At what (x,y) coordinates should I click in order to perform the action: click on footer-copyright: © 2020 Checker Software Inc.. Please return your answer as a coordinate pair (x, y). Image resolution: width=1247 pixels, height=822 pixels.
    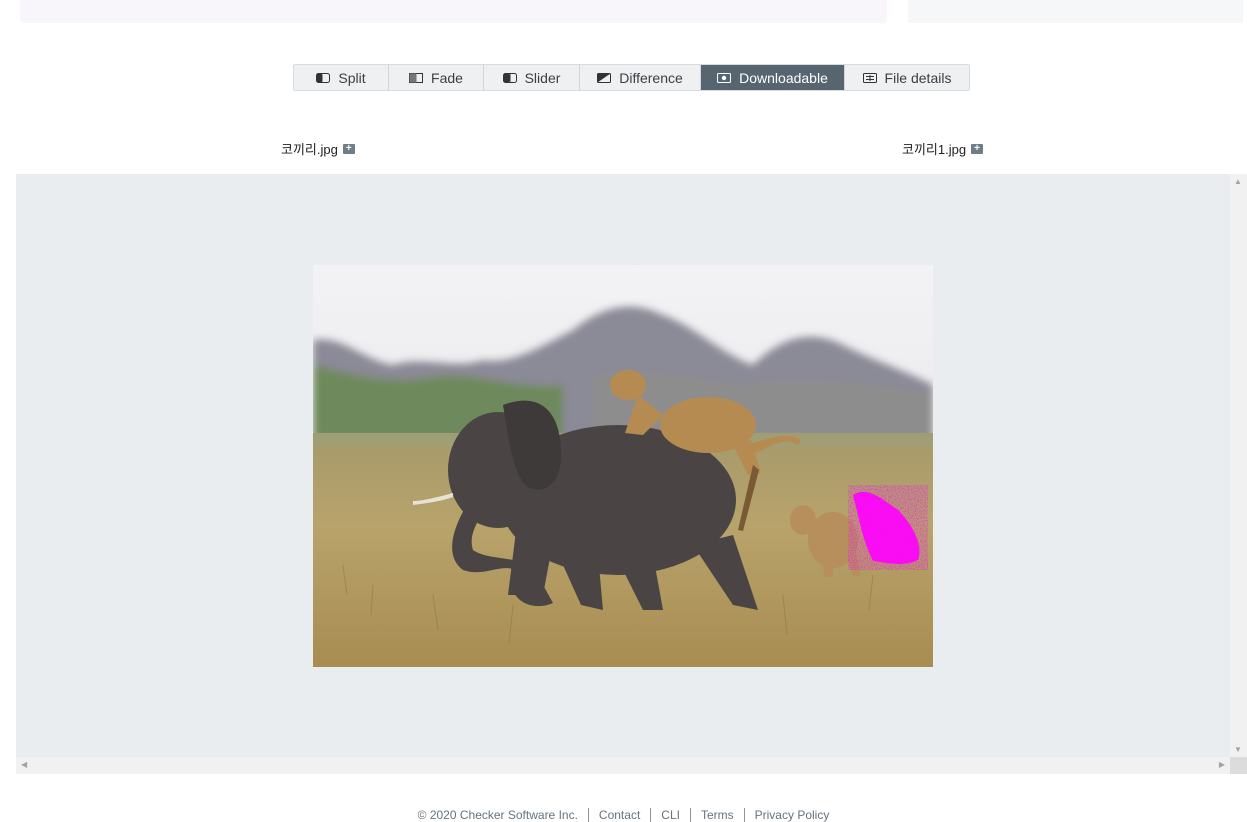
    Looking at the image, I should click on (497, 815).